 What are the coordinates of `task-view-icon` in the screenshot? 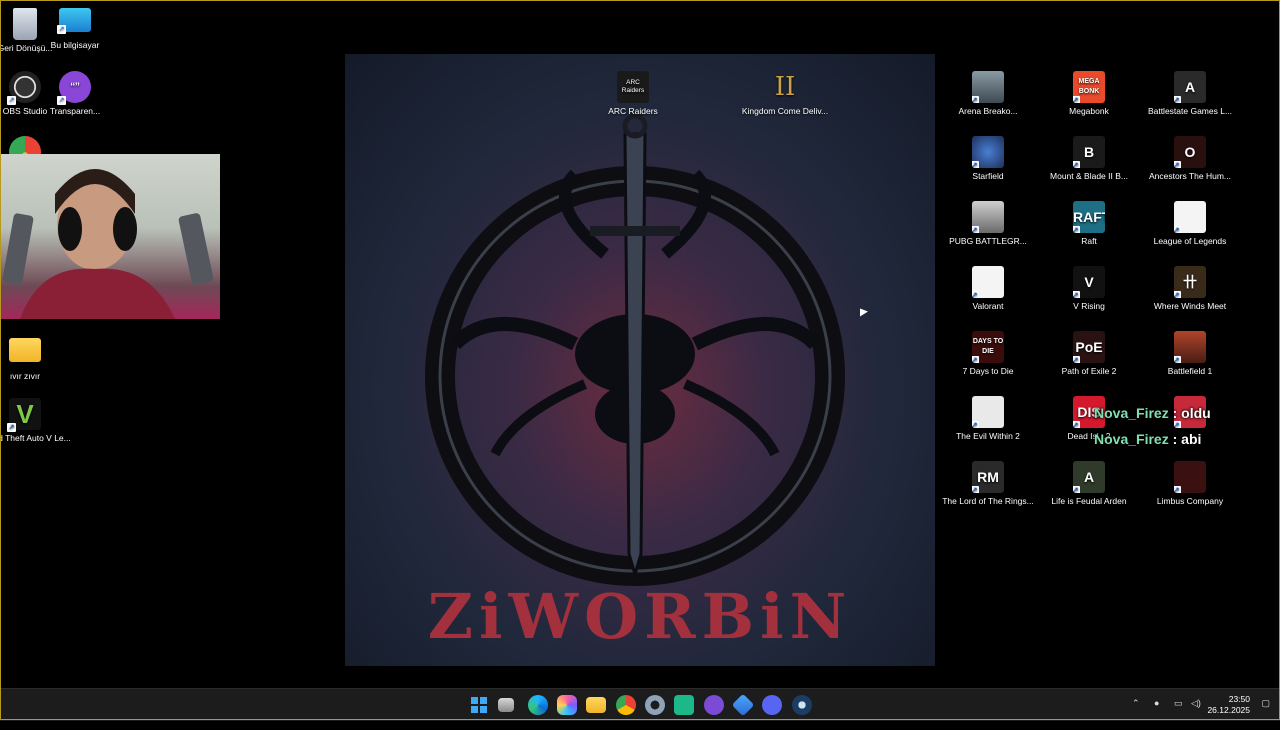 It's located at (506, 705).